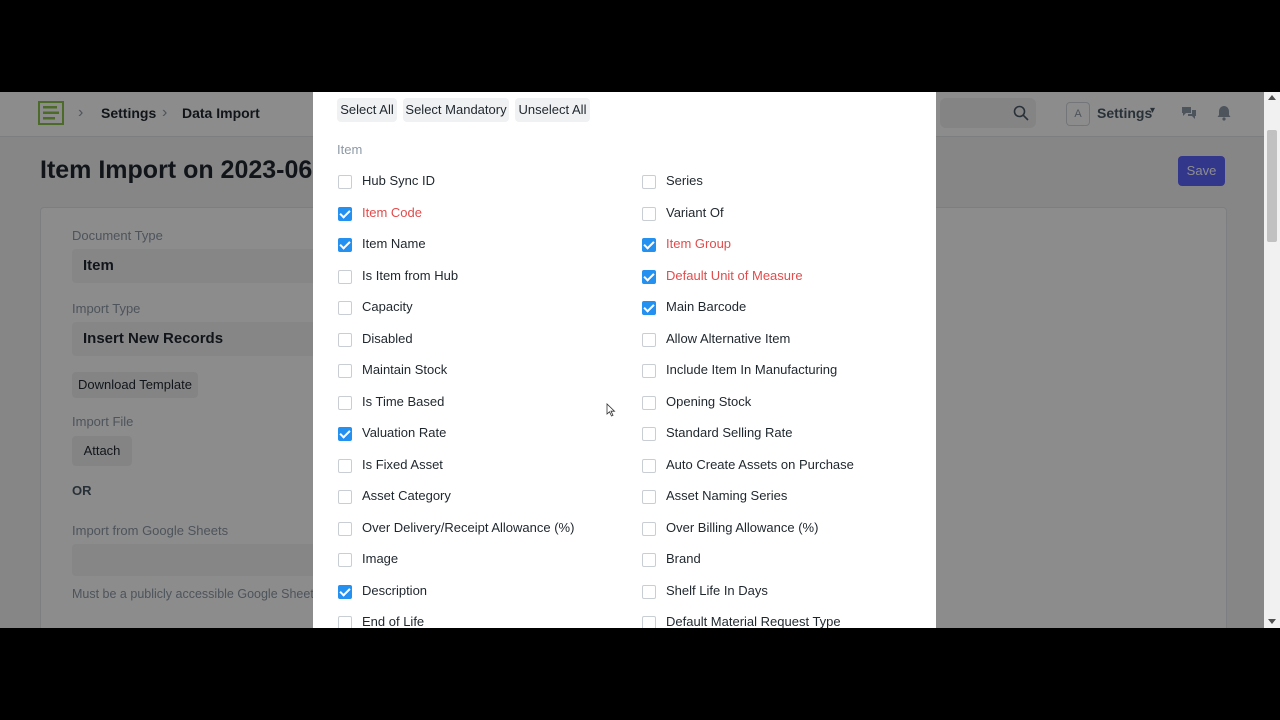 This screenshot has width=1280, height=720. Describe the element at coordinates (709, 401) in the screenshot. I see `field-label: Opening Stock` at that location.